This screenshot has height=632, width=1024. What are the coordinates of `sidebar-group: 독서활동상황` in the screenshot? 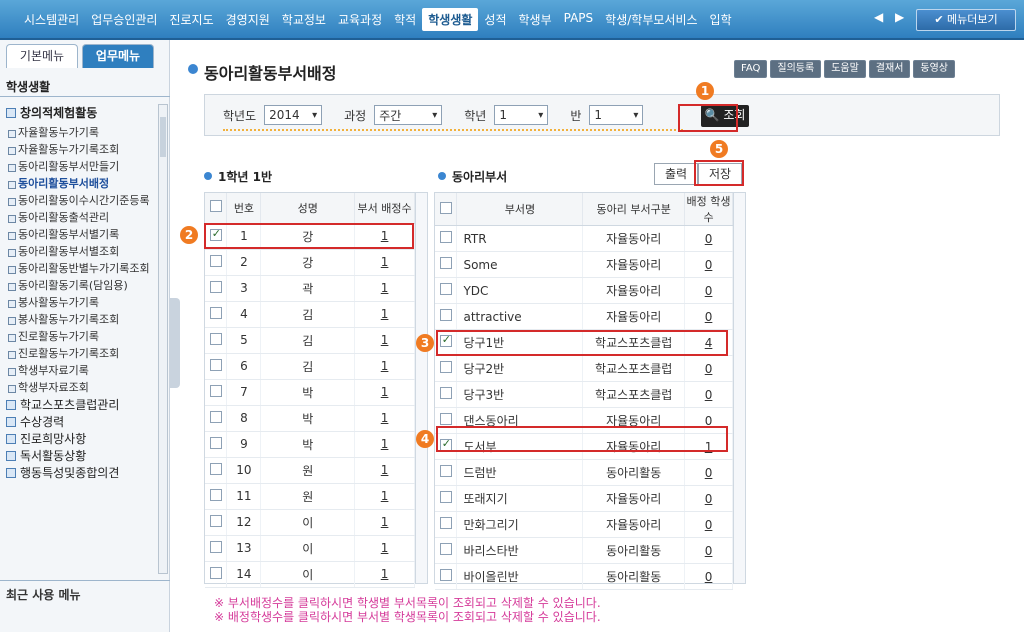 It's located at (85, 456).